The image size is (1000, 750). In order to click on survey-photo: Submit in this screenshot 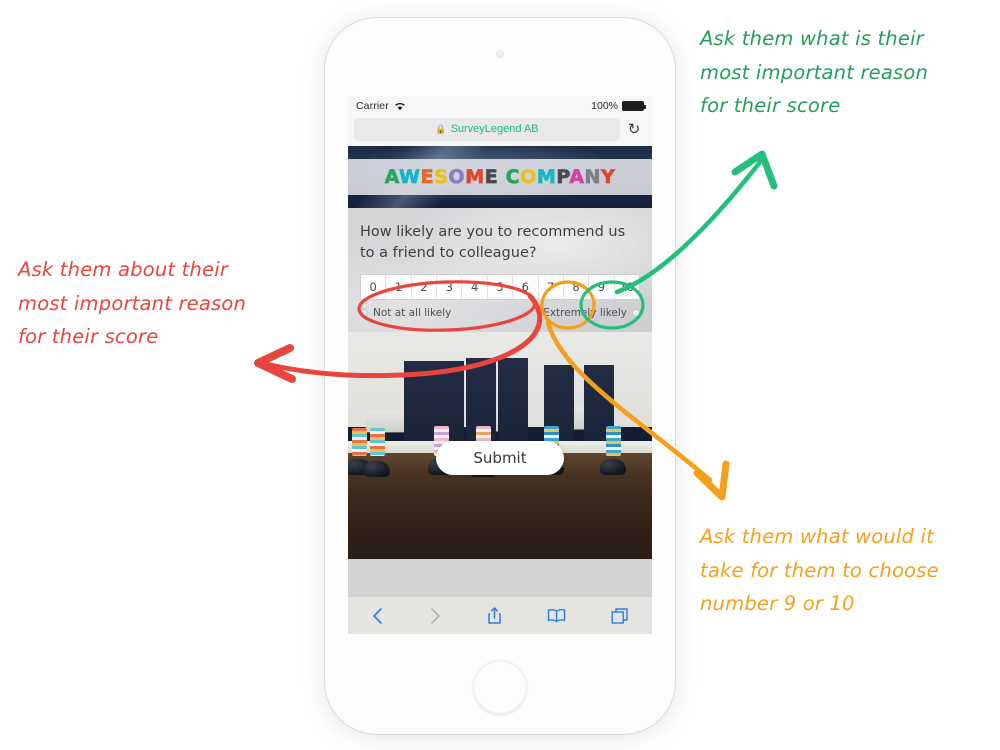, I will do `click(500, 413)`.